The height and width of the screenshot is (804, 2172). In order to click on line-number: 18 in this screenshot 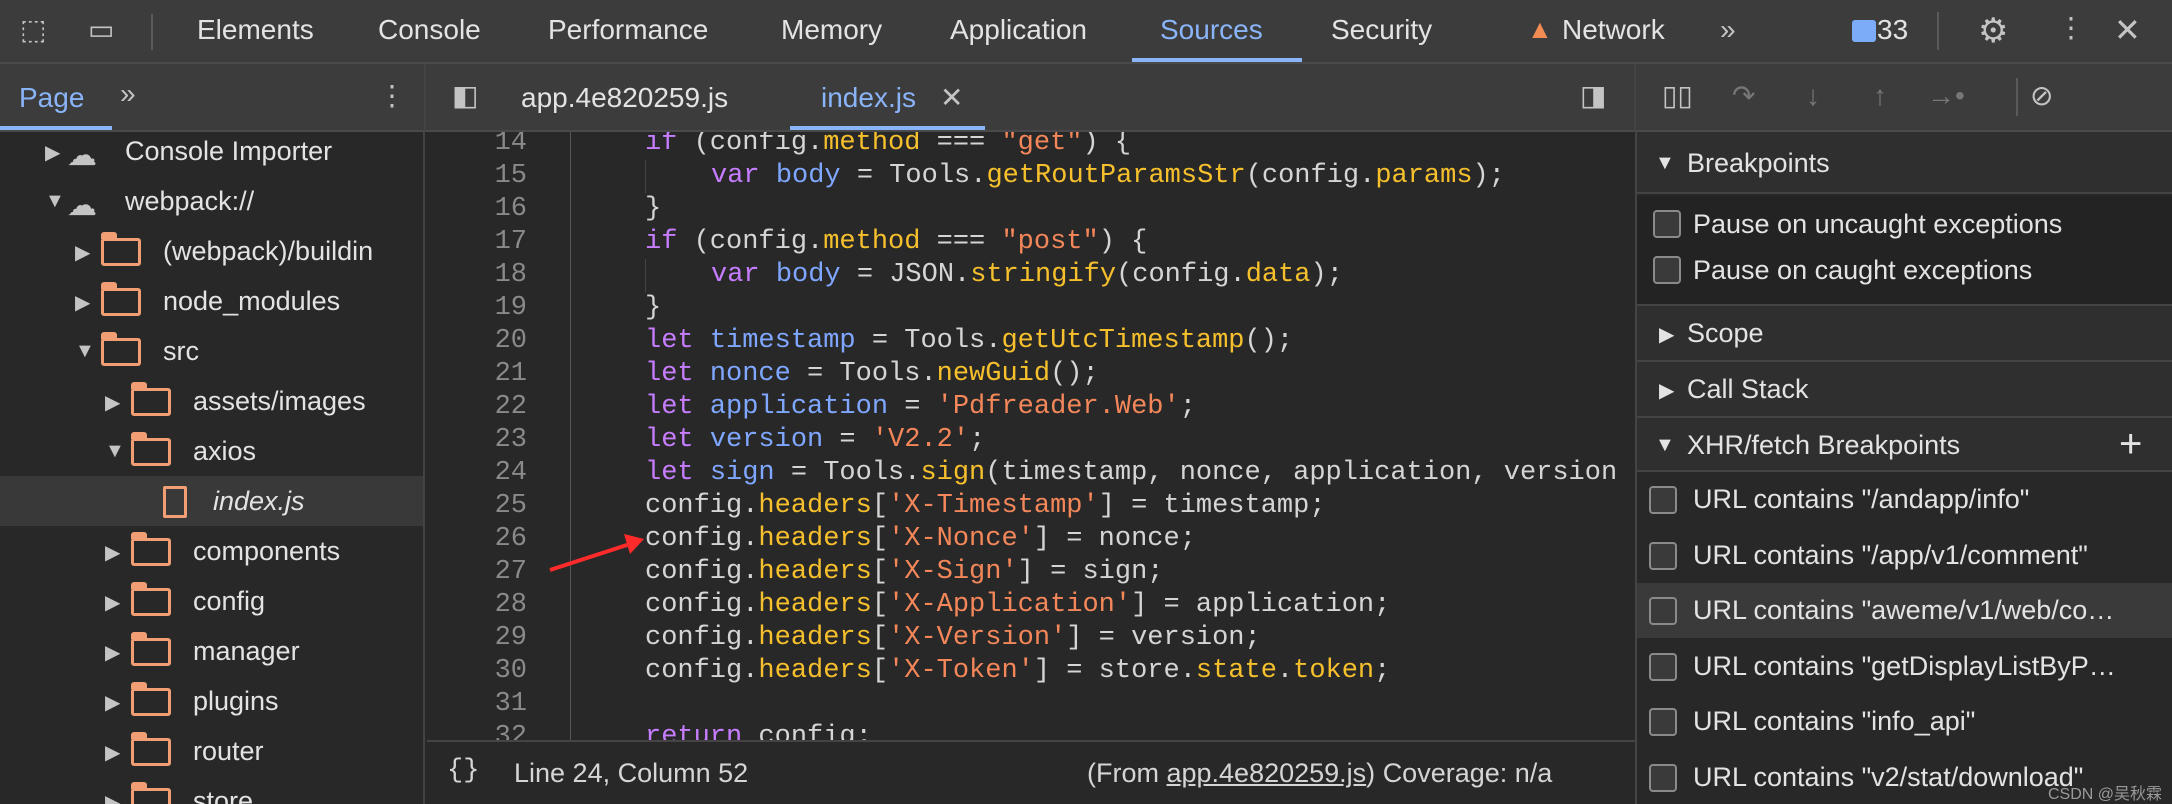, I will do `click(477, 275)`.